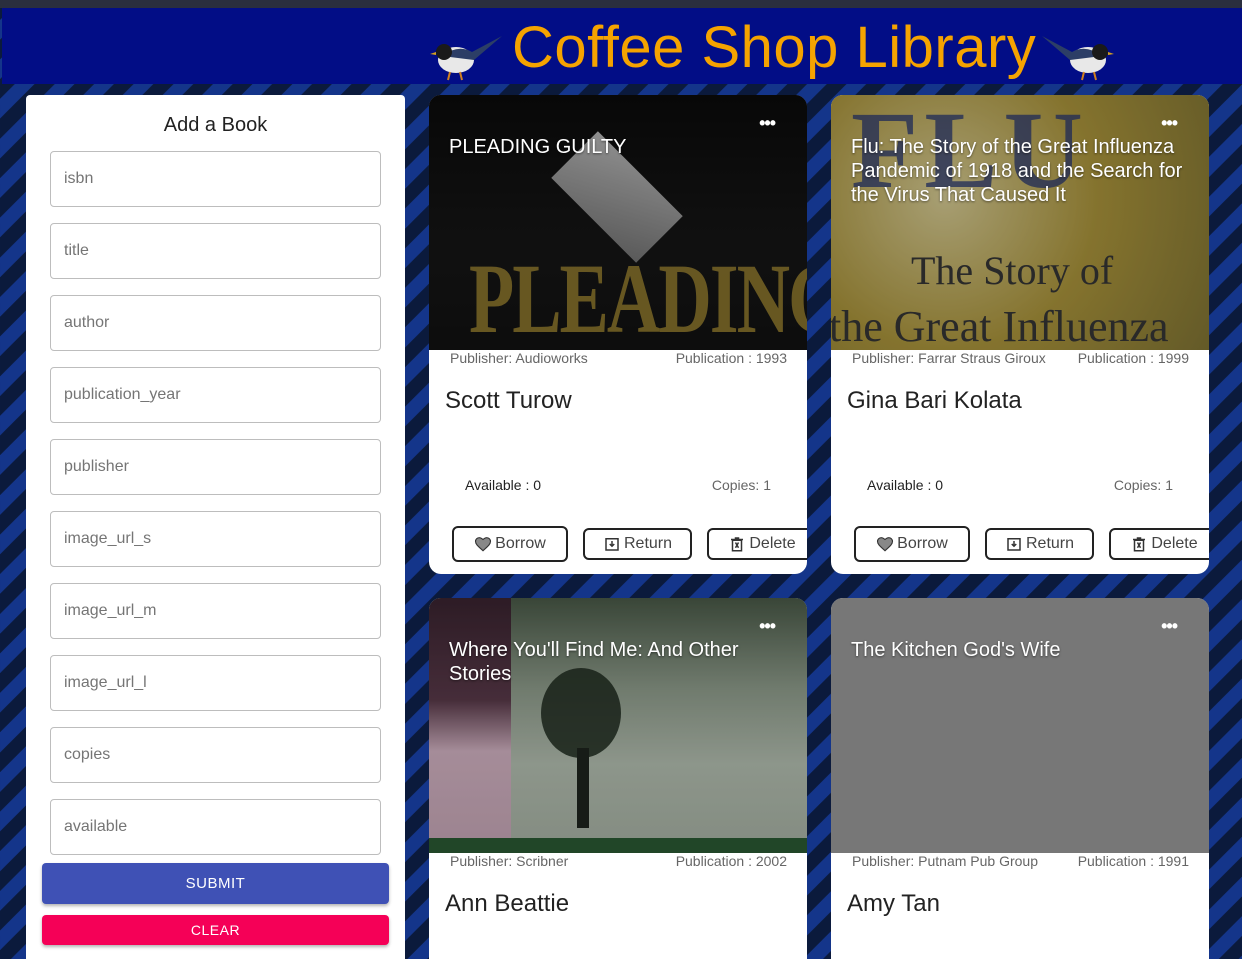 Image resolution: width=1242 pixels, height=959 pixels. Describe the element at coordinates (507, 903) in the screenshot. I see `book-author: Ann Beattie` at that location.